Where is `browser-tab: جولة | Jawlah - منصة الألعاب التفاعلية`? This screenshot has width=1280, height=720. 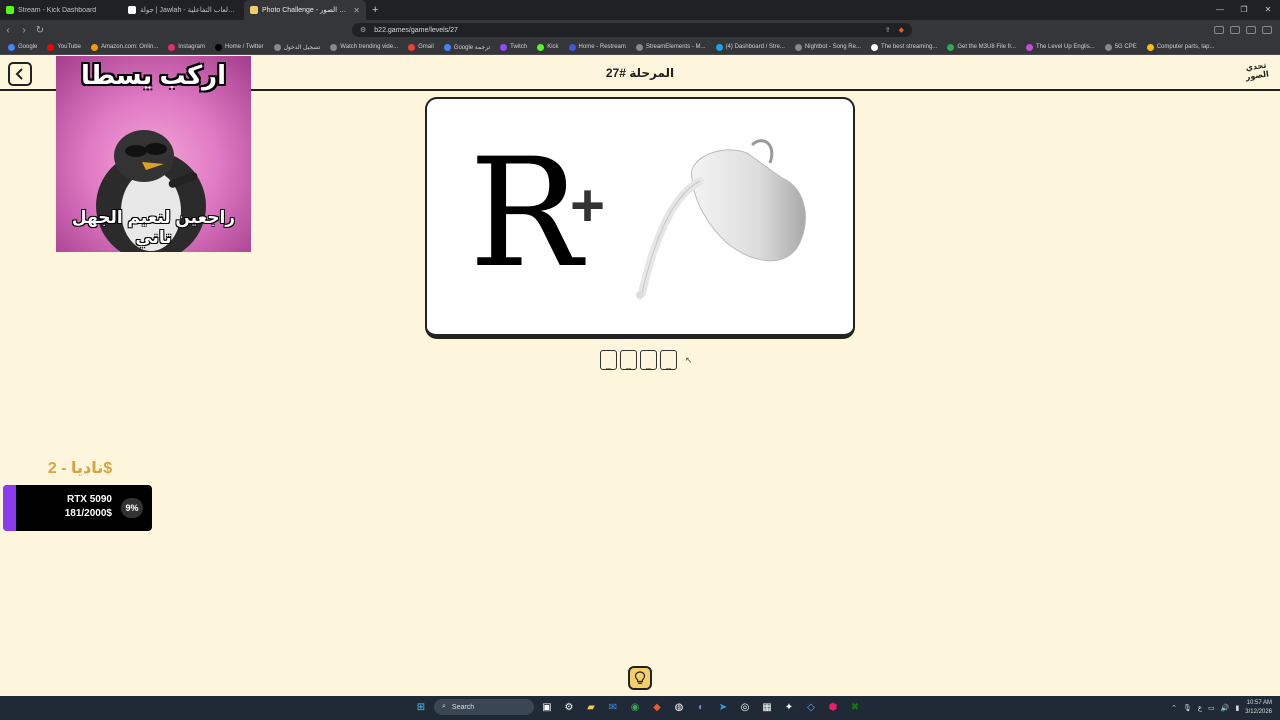 browser-tab: جولة | Jawlah - منصة الألعاب التفاعلية is located at coordinates (183, 10).